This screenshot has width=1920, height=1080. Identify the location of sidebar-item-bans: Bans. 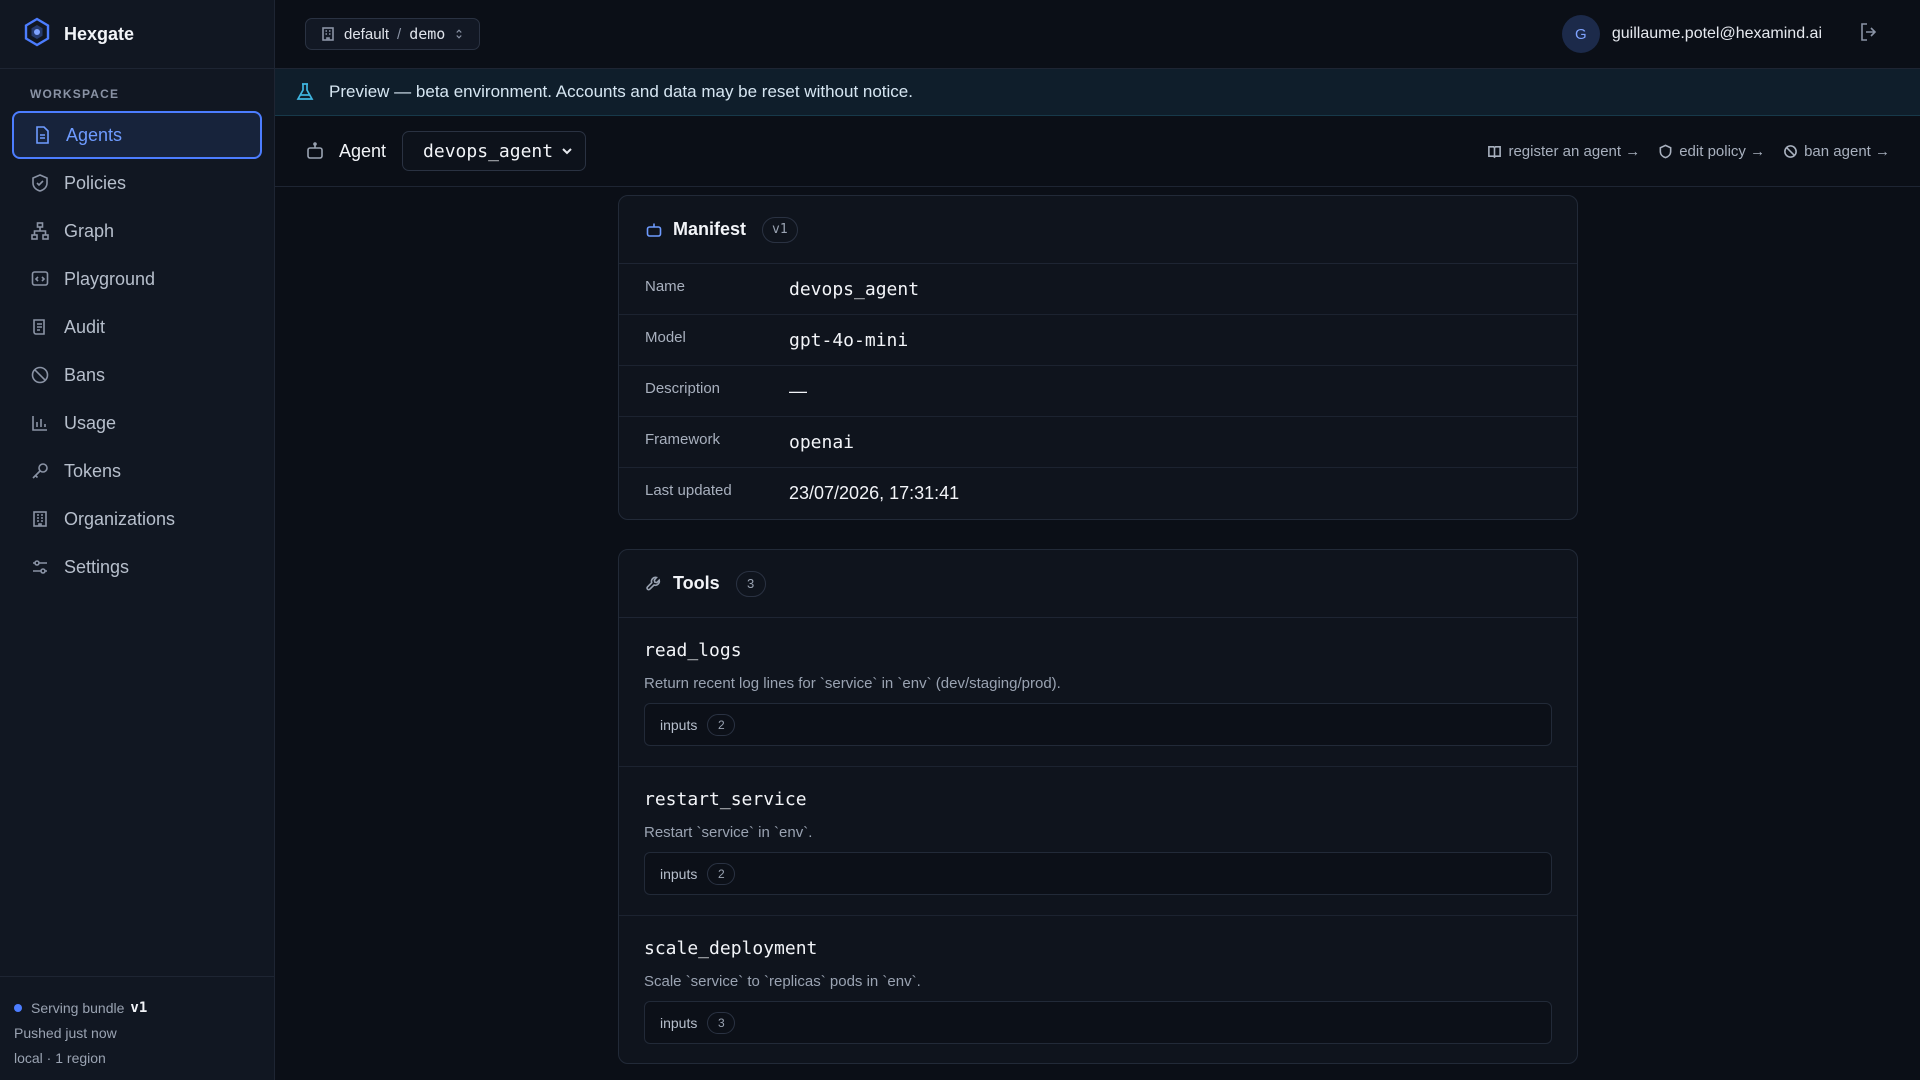
(137, 375).